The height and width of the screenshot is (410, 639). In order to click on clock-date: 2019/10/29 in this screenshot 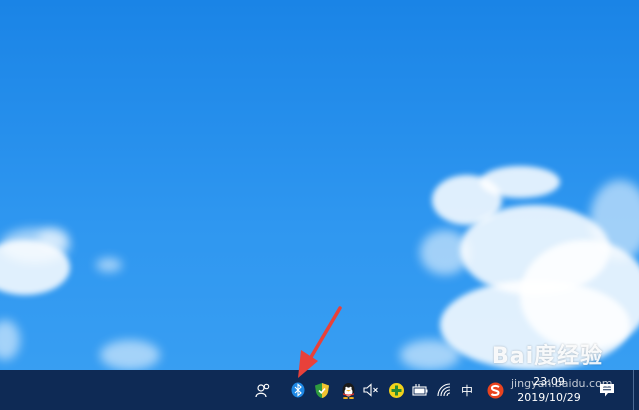, I will do `click(549, 397)`.